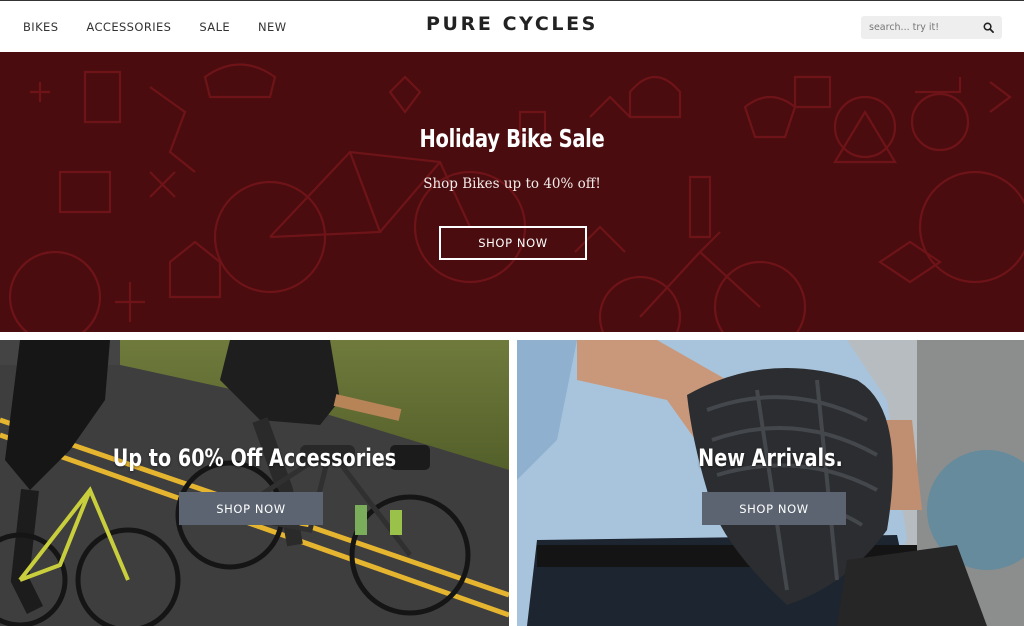 The height and width of the screenshot is (626, 1024). I want to click on accessories-shop-now-button: SHOP NOW, so click(251, 508).